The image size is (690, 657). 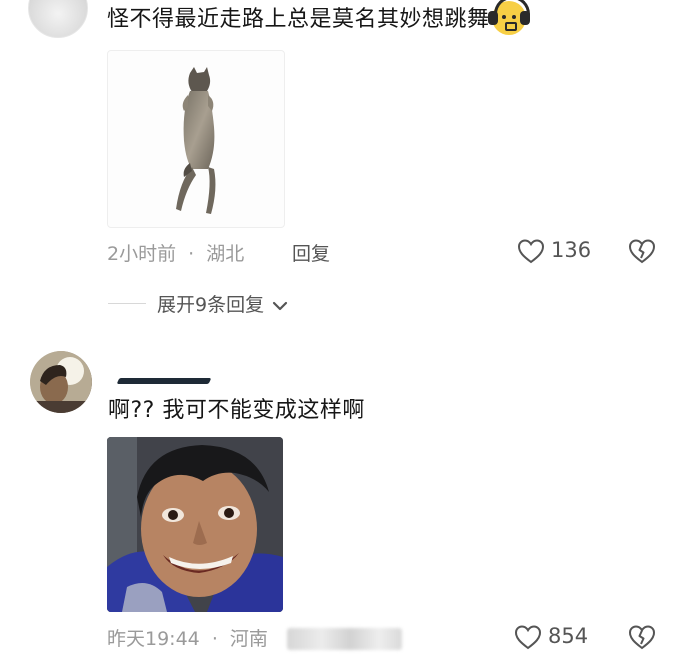 What do you see at coordinates (225, 254) in the screenshot?
I see `location: 湖北` at bounding box center [225, 254].